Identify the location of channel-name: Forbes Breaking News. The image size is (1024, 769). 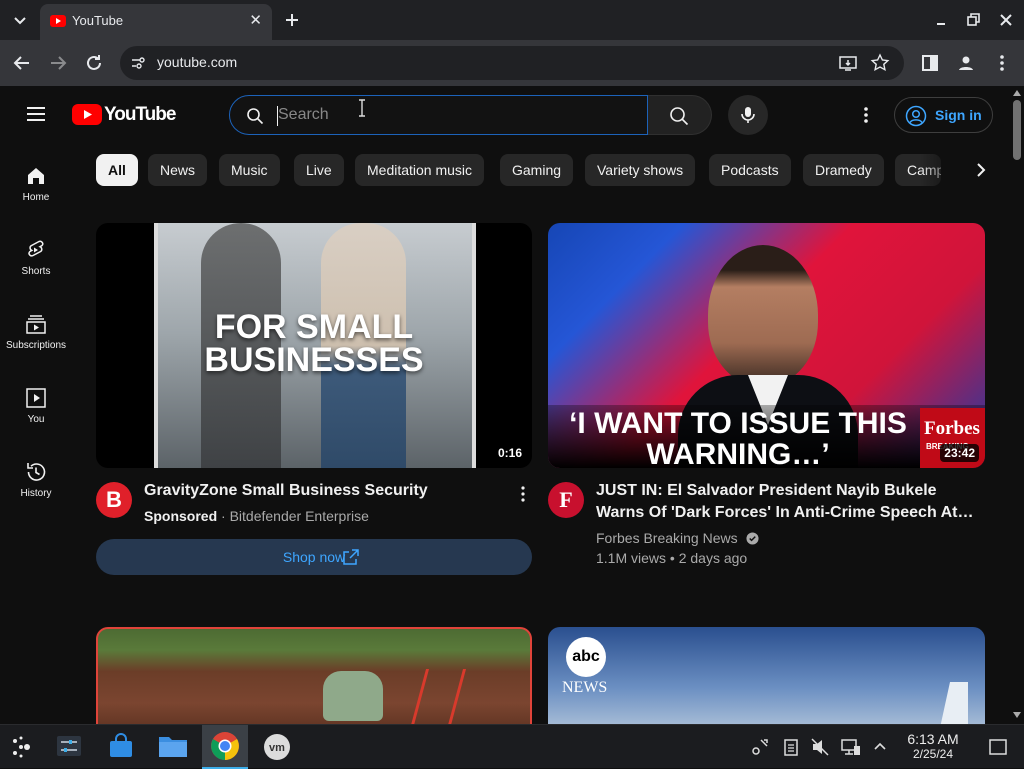
(667, 538).